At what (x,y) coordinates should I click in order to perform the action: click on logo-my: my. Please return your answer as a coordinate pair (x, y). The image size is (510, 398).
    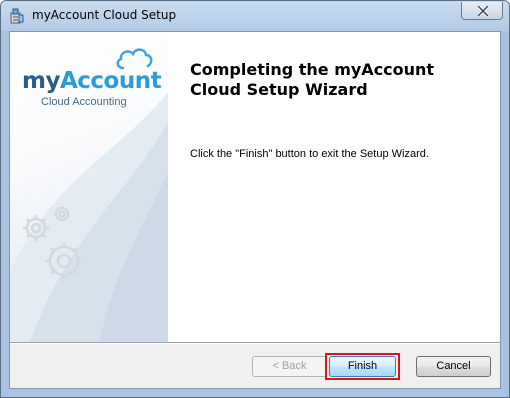
    Looking at the image, I should click on (41, 81).